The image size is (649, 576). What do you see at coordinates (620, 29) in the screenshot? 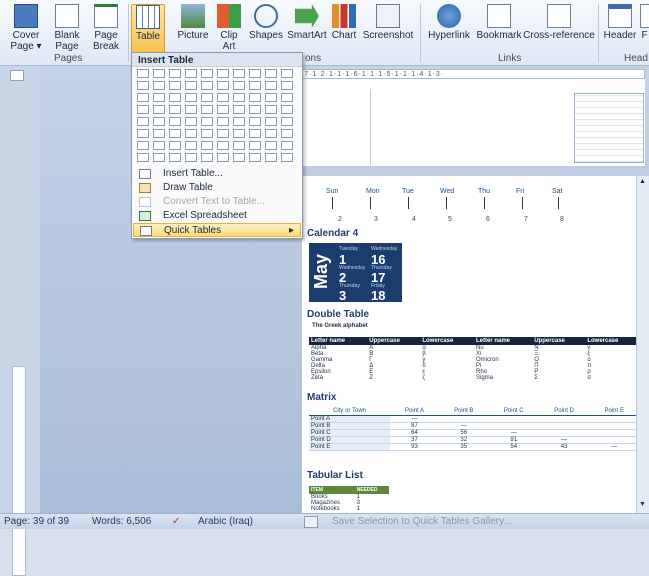
I see `header-button: Header` at bounding box center [620, 29].